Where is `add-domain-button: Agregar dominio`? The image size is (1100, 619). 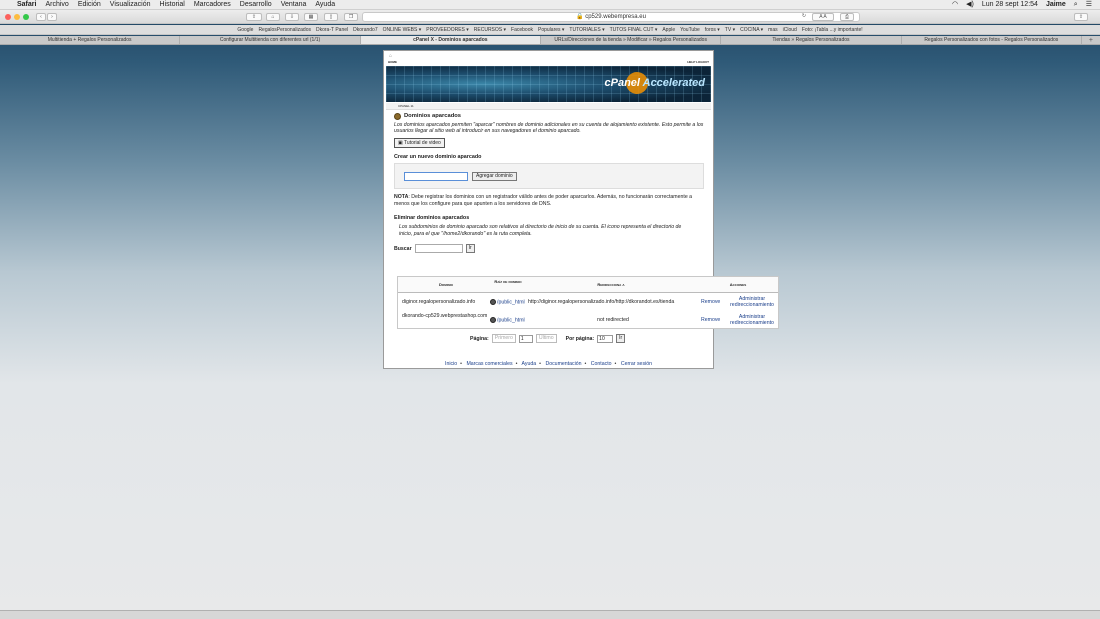 add-domain-button: Agregar dominio is located at coordinates (494, 177).